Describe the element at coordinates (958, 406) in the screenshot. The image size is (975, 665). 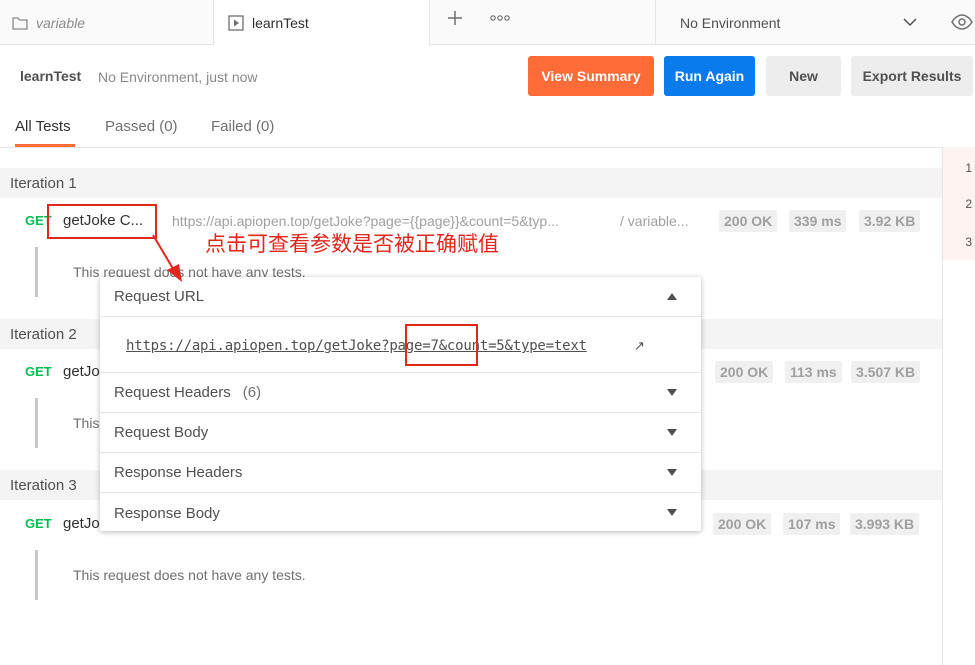
I see `iteration-minimap: 1 2 3` at that location.